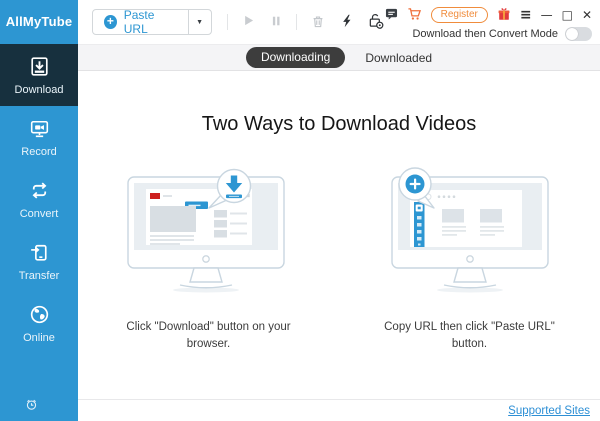 The image size is (600, 421). I want to click on sidebar-item-online: Online, so click(39, 323).